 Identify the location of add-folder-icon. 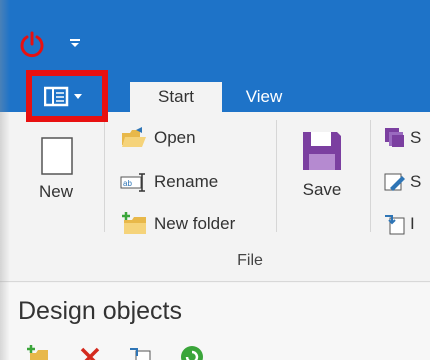
(37, 352).